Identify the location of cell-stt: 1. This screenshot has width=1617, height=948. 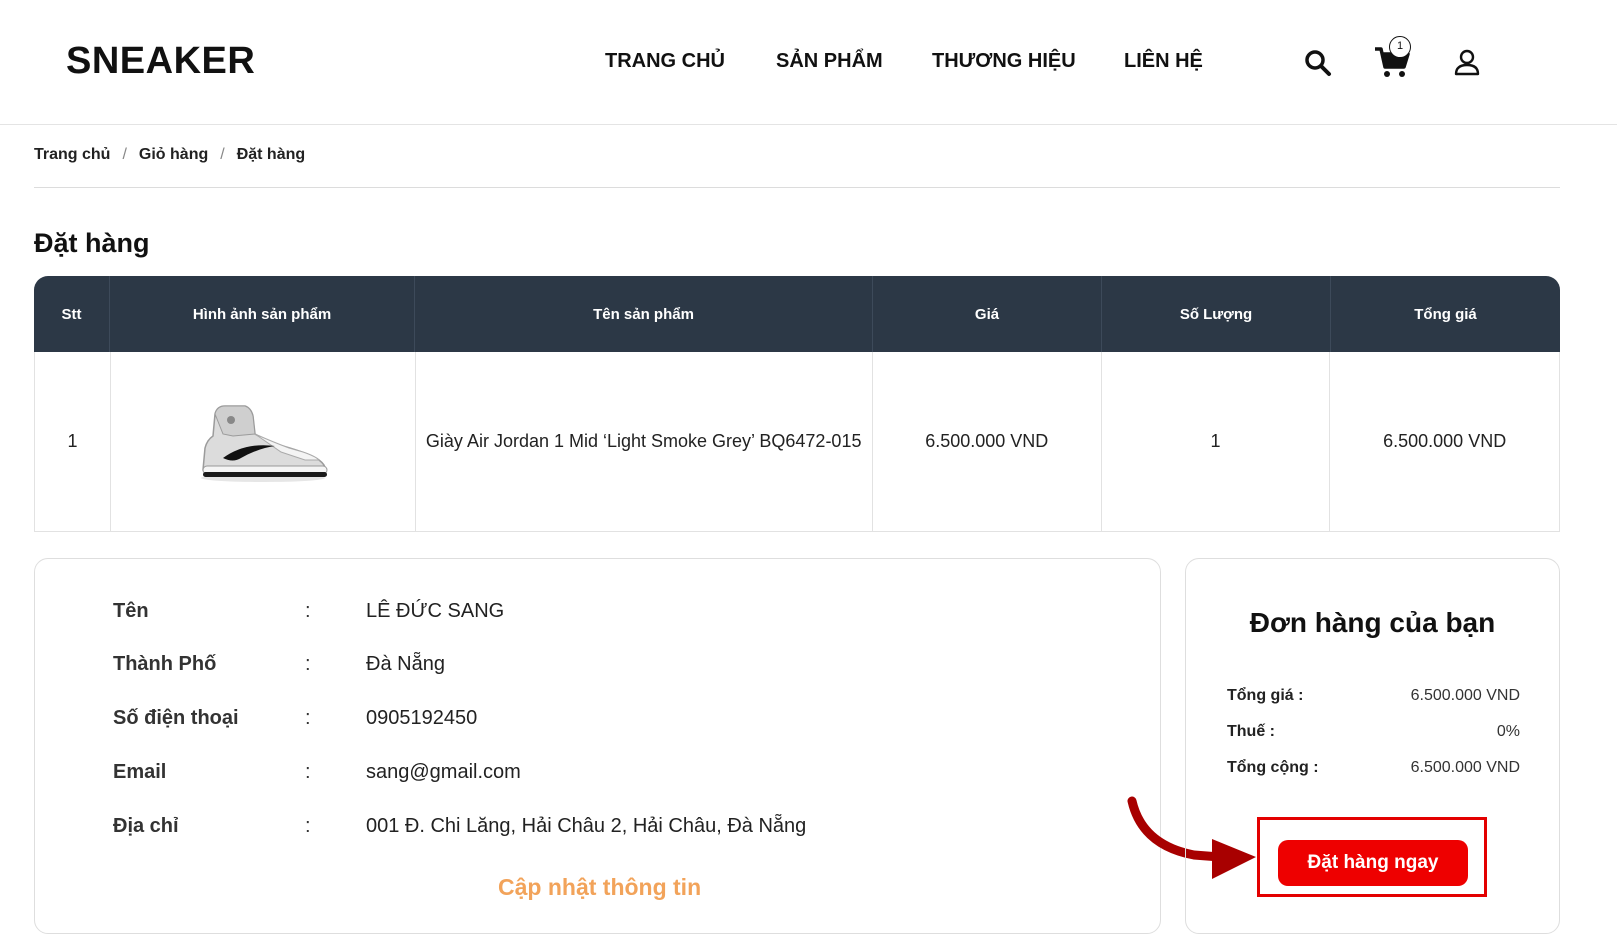
(73, 441).